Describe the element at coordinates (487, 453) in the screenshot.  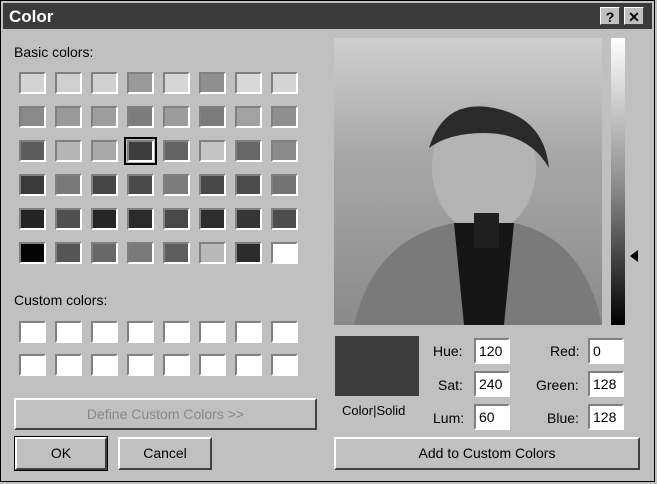
I see `add-to-custom-colors-button: Add to Custom Colors` at that location.